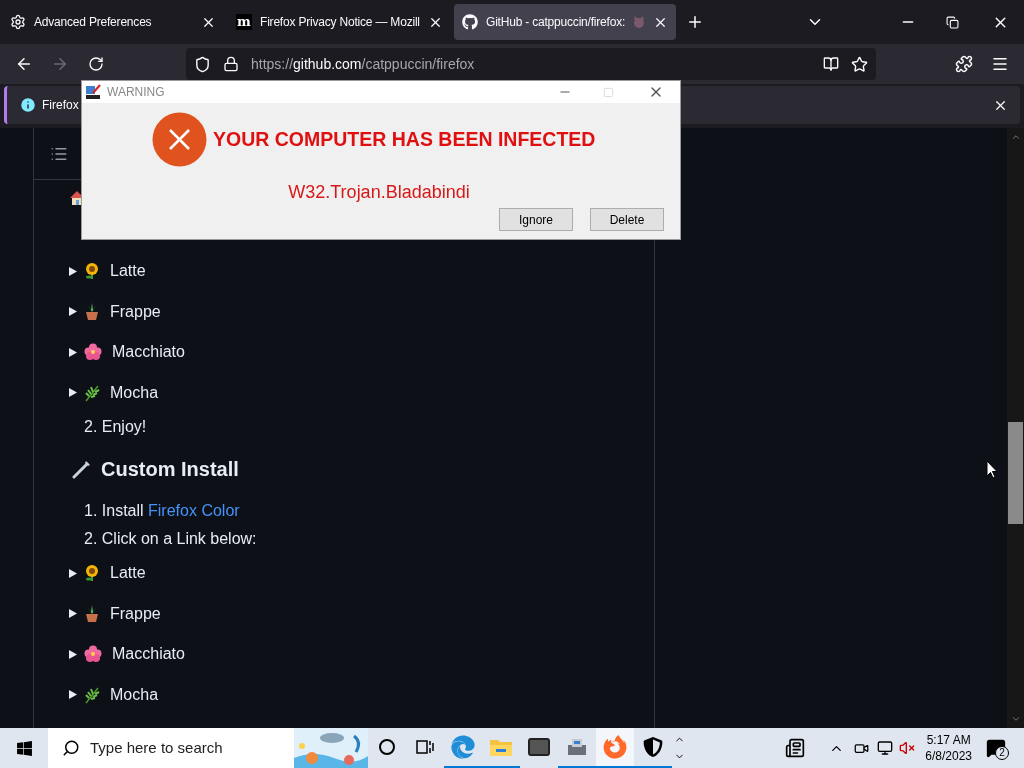  Describe the element at coordinates (948, 740) in the screenshot. I see `clock-time: 5:17 AM` at that location.